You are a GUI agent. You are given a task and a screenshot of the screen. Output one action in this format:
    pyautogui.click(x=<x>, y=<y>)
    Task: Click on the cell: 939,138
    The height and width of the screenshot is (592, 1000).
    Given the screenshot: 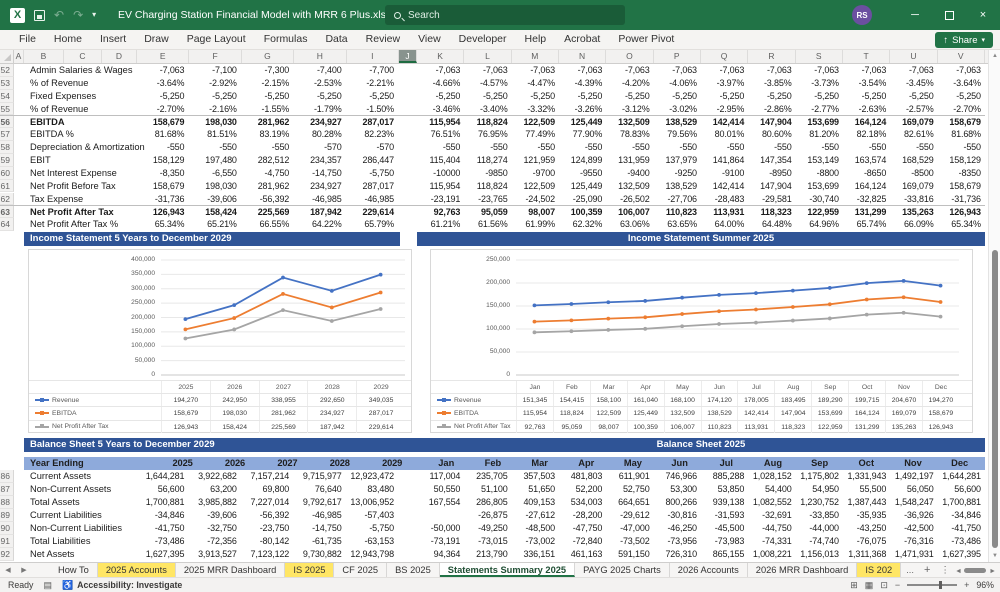 What is the action you would take?
    pyautogui.click(x=724, y=502)
    